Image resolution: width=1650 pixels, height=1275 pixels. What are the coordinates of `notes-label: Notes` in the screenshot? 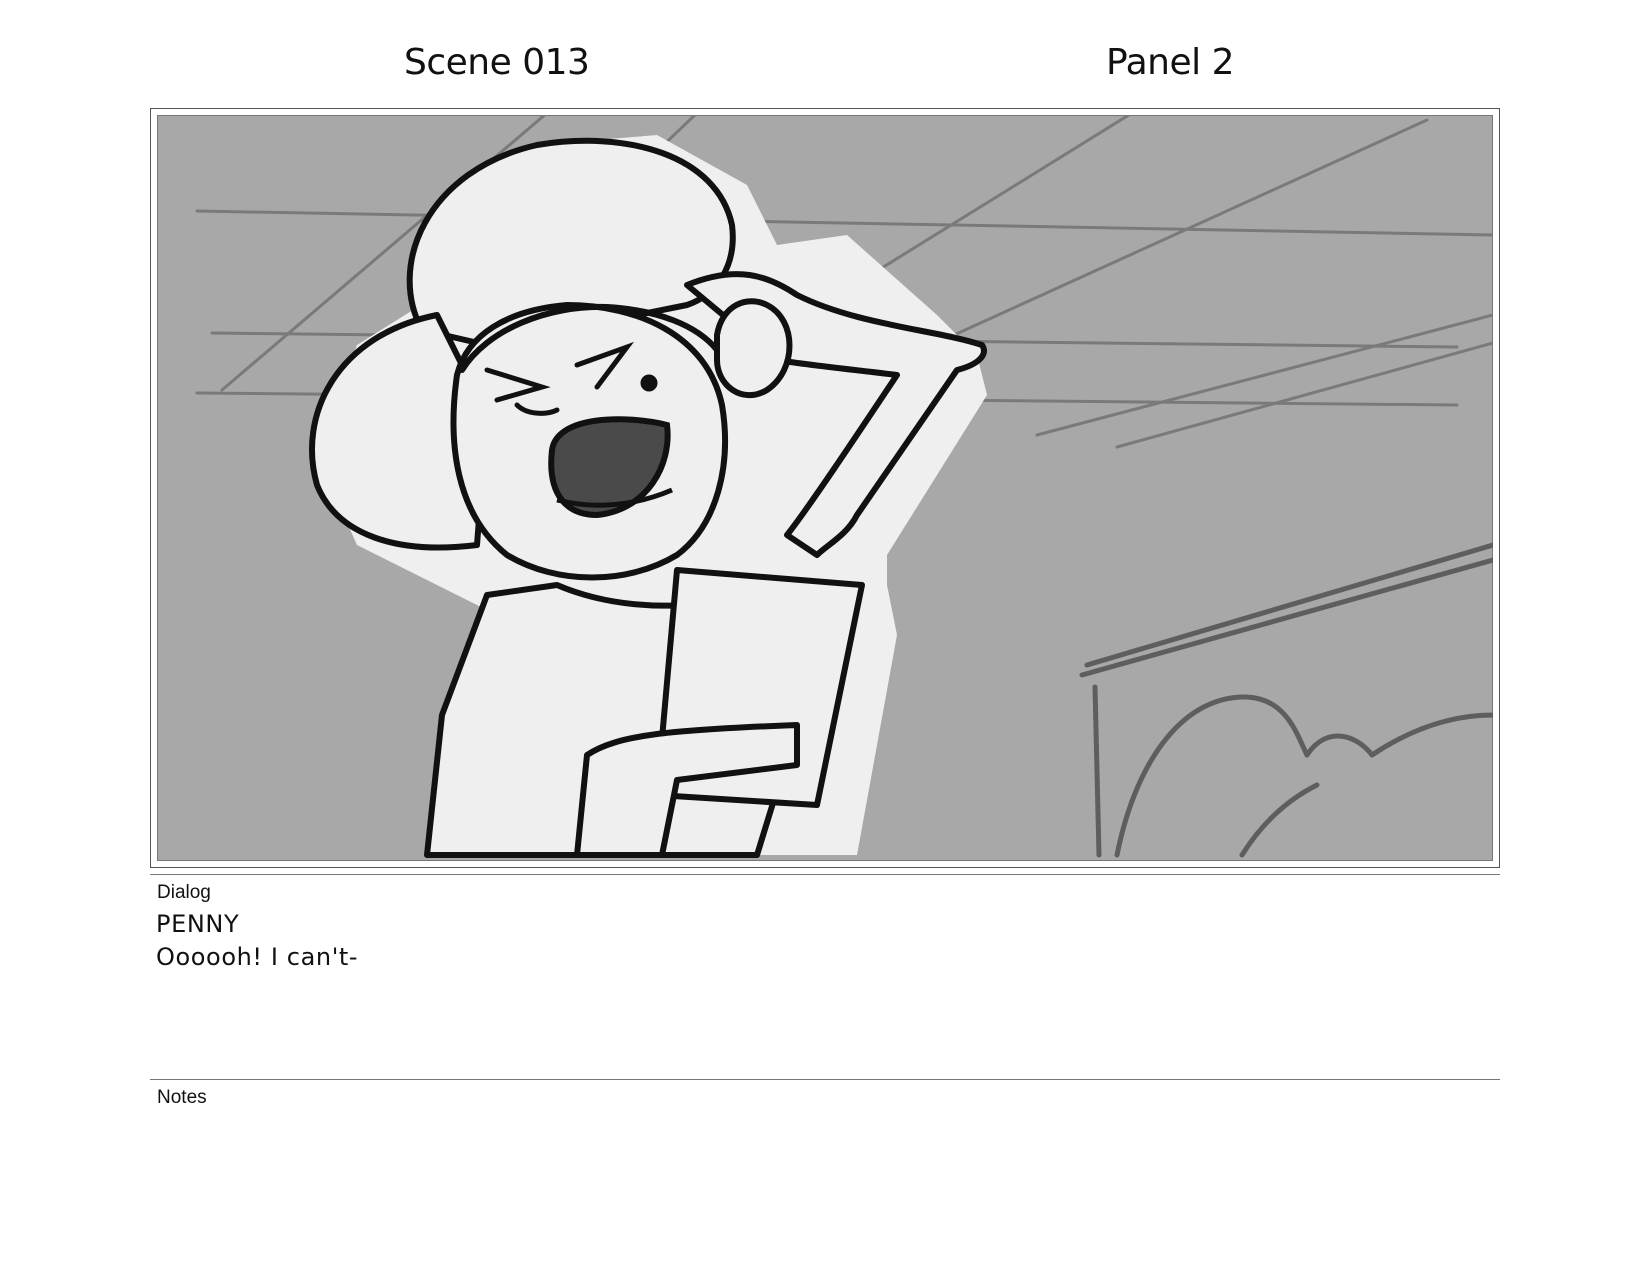 It's located at (182, 1097).